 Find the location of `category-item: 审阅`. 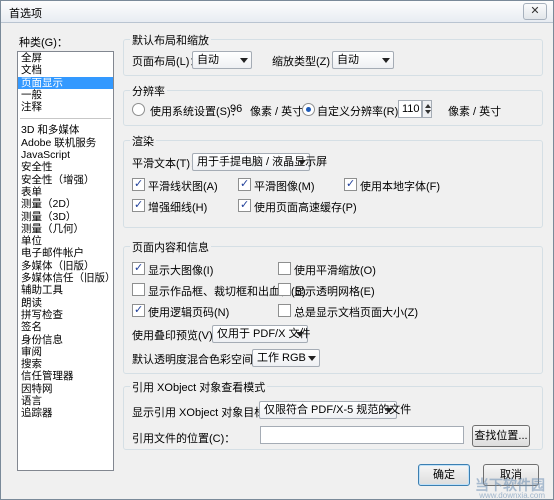

category-item: 审阅 is located at coordinates (65, 352).